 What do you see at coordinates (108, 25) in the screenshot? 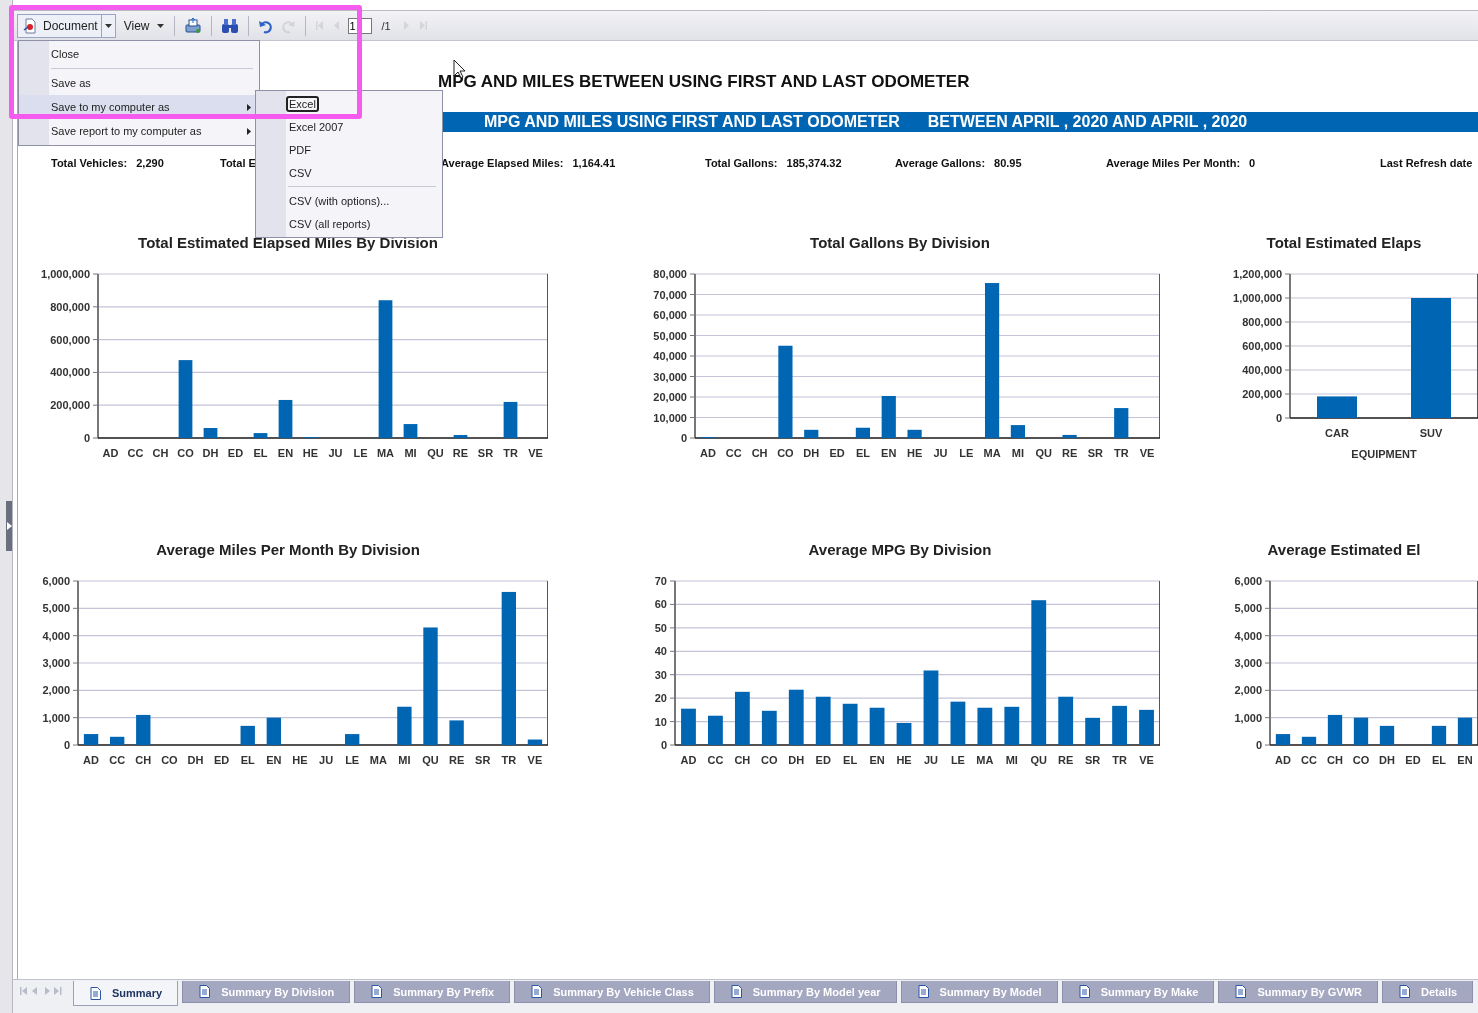
I see `caret-icon` at bounding box center [108, 25].